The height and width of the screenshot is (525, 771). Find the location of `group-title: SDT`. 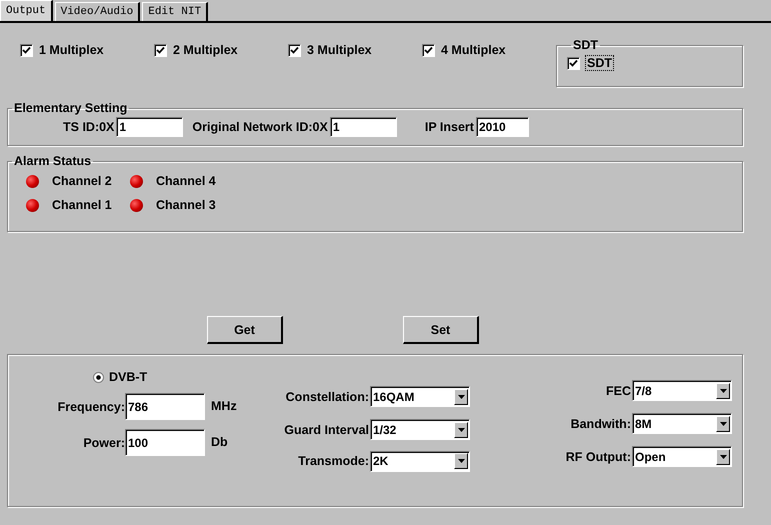

group-title: SDT is located at coordinates (585, 45).